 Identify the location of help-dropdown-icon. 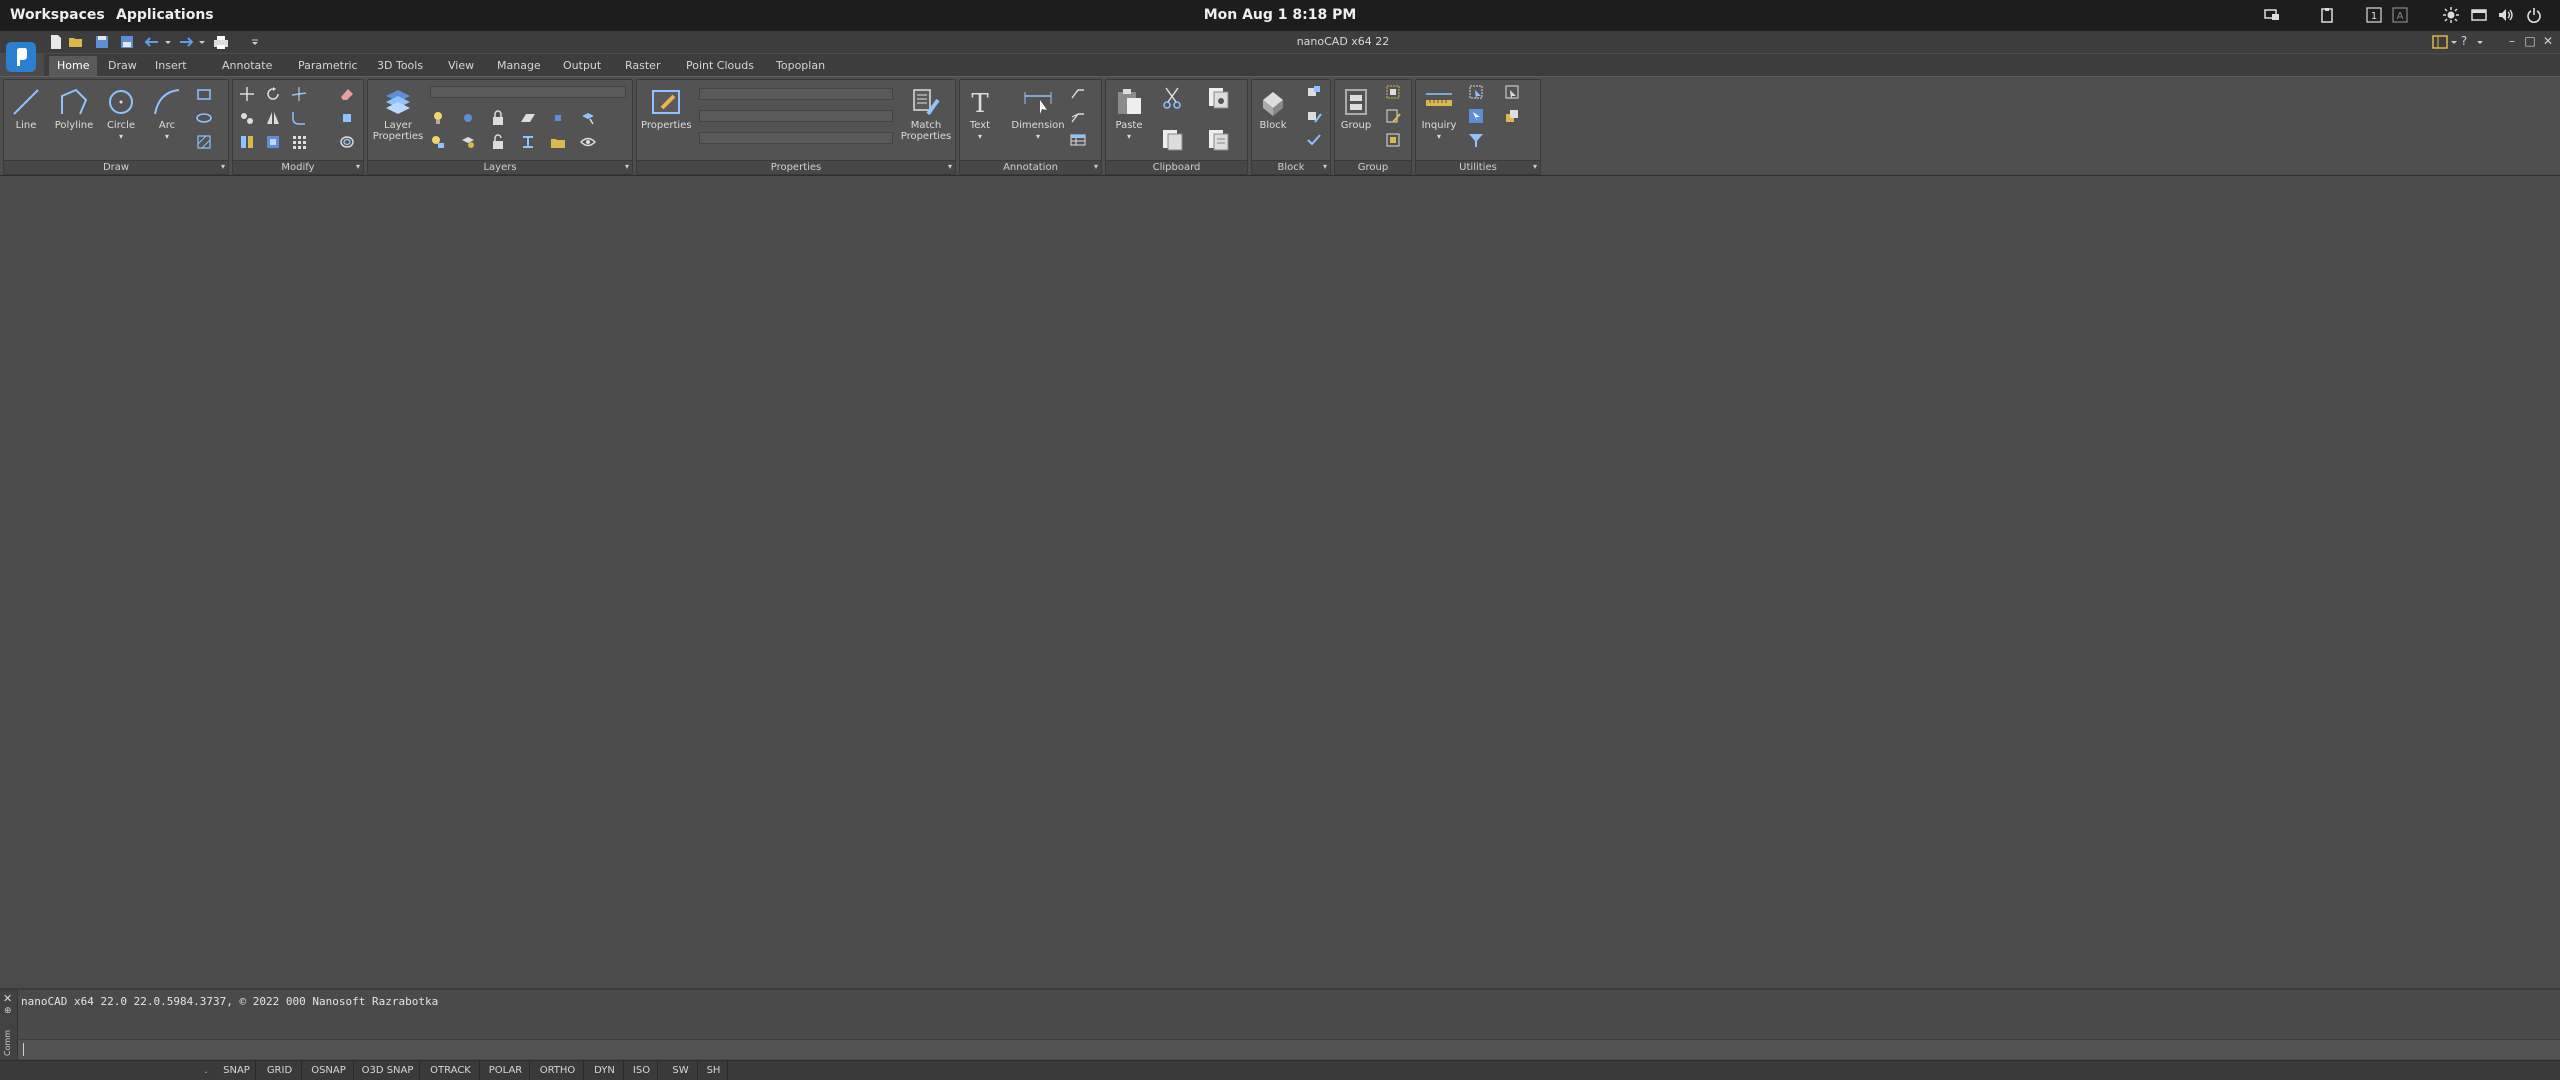
(2477, 42).